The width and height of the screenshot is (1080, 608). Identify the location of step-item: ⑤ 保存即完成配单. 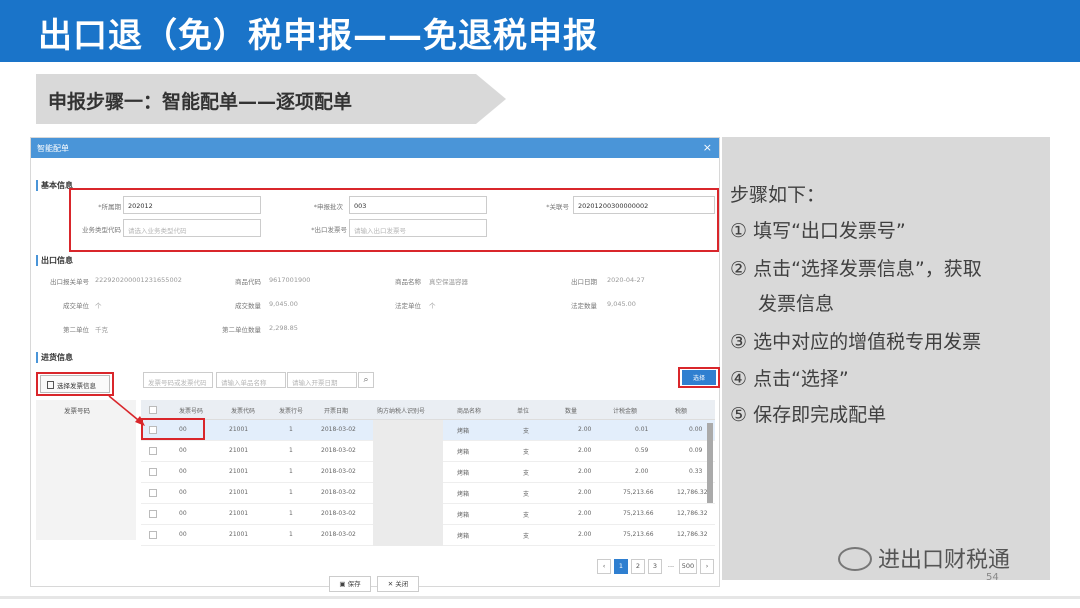
(808, 415).